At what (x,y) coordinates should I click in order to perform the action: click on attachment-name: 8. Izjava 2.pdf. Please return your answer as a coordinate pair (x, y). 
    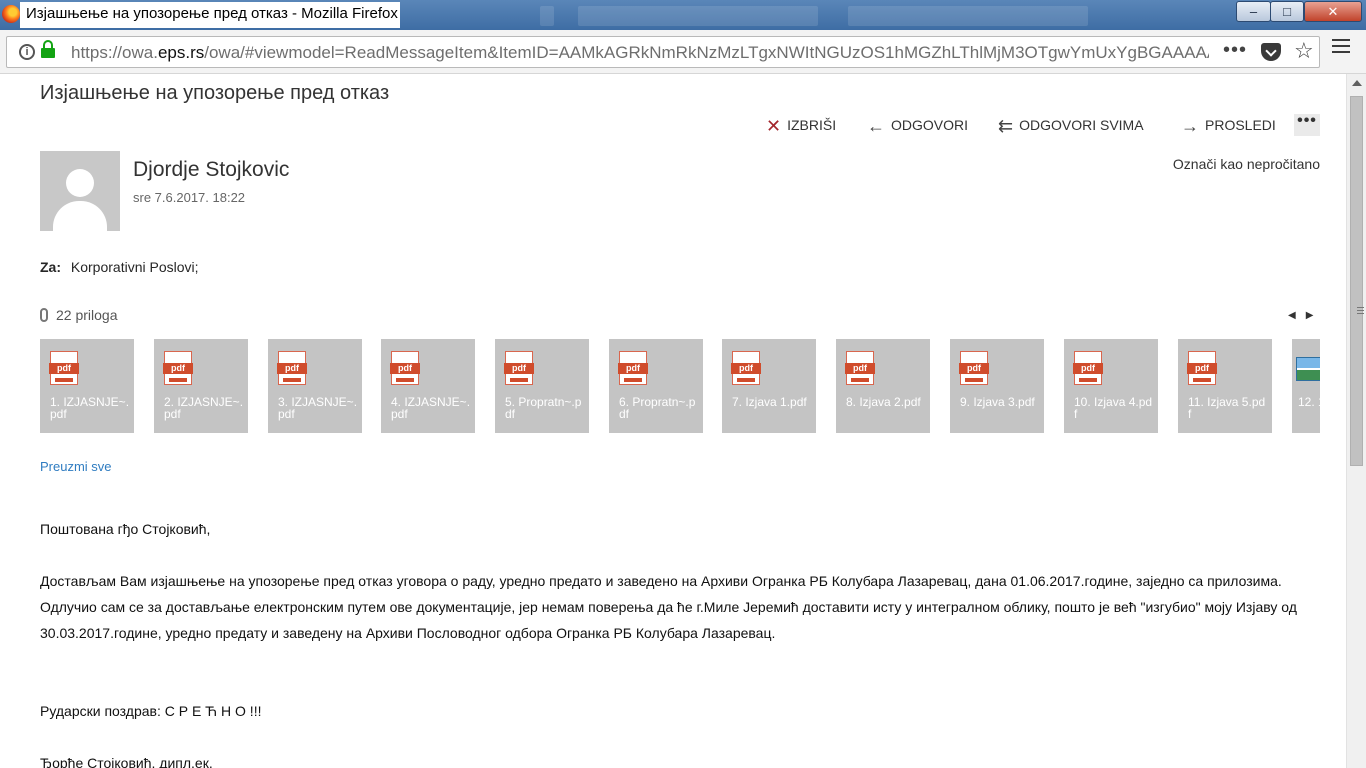
    Looking at the image, I should click on (883, 402).